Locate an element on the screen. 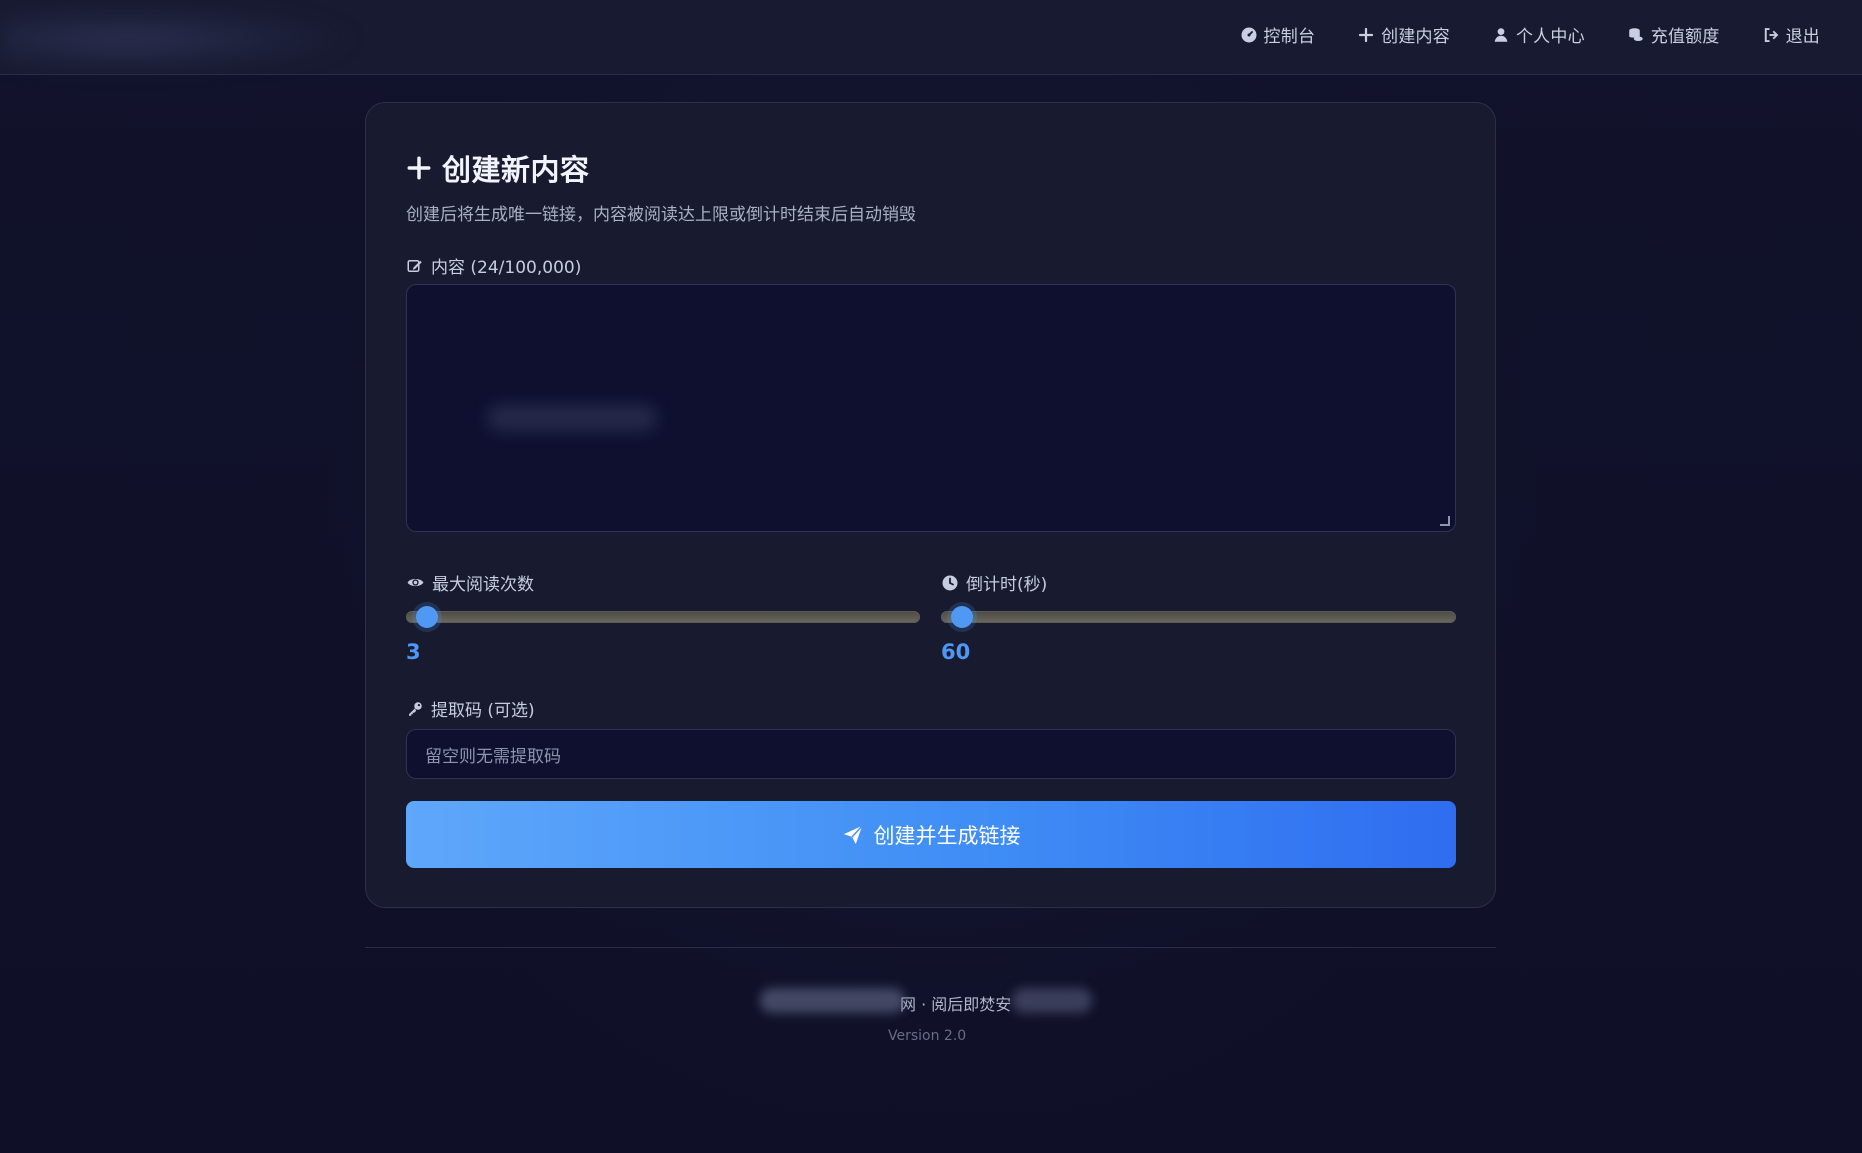  extraction-code-label: 提取码 (可选) is located at coordinates (470, 708).